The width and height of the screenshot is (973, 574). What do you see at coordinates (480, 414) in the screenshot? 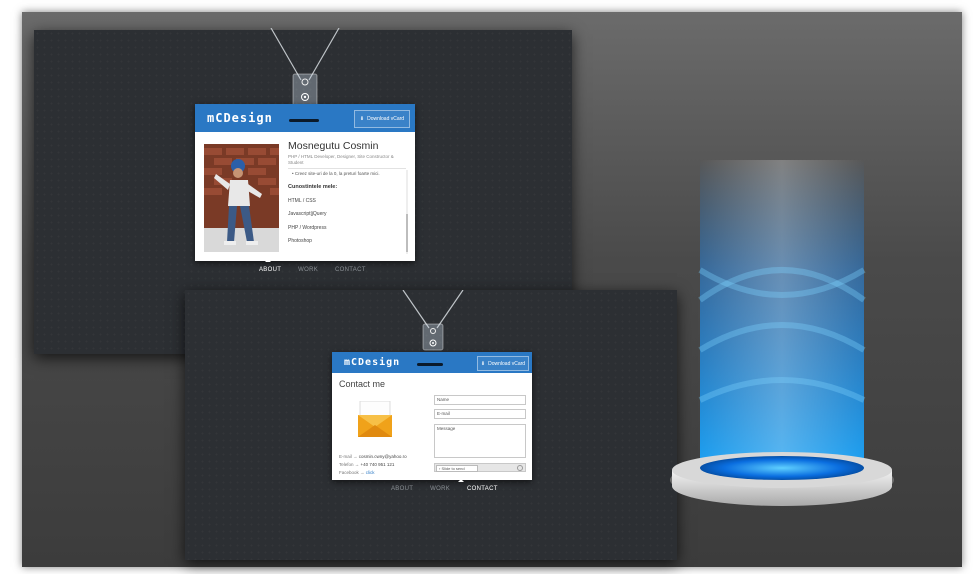
I see `email-input: E-mail` at bounding box center [480, 414].